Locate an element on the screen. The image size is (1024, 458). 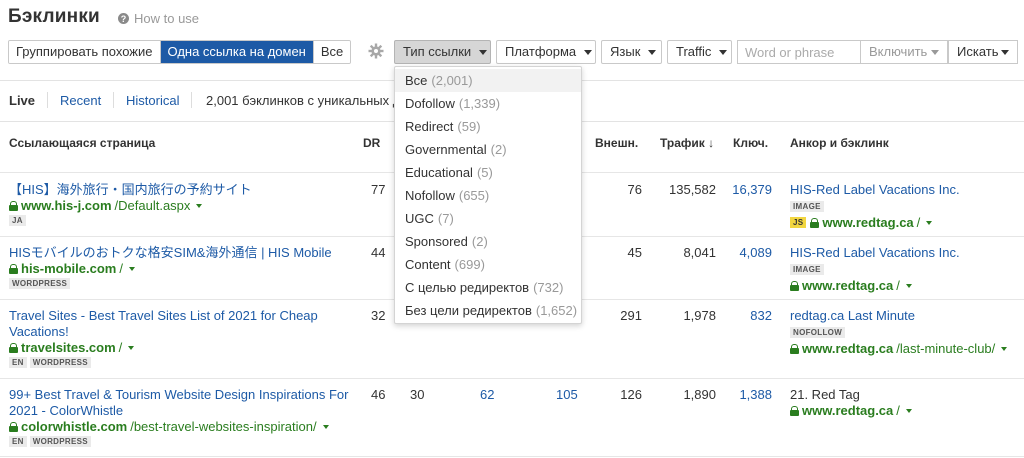
page-title: Бэклинки is located at coordinates (54, 16).